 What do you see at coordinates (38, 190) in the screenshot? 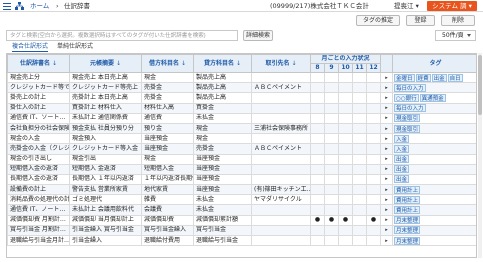
I see `row-name-cell: 設備費の計上` at bounding box center [38, 190].